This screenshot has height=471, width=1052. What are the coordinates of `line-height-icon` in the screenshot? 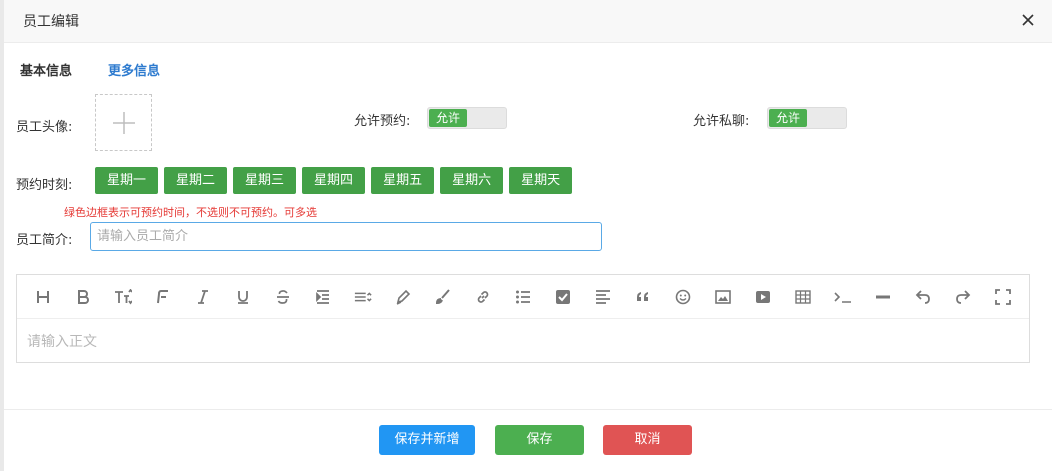 It's located at (363, 297).